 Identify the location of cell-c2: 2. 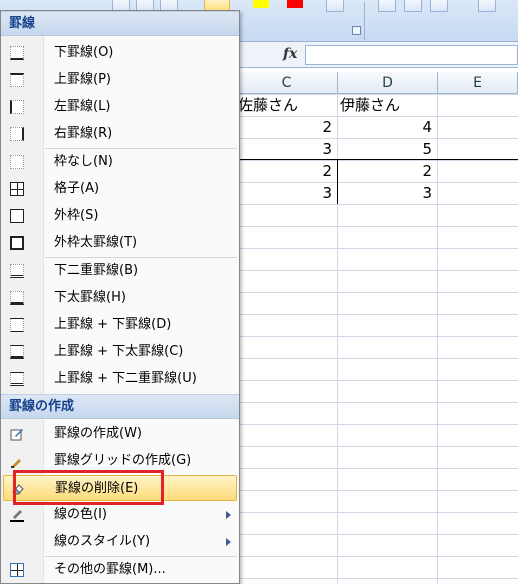
(287, 127).